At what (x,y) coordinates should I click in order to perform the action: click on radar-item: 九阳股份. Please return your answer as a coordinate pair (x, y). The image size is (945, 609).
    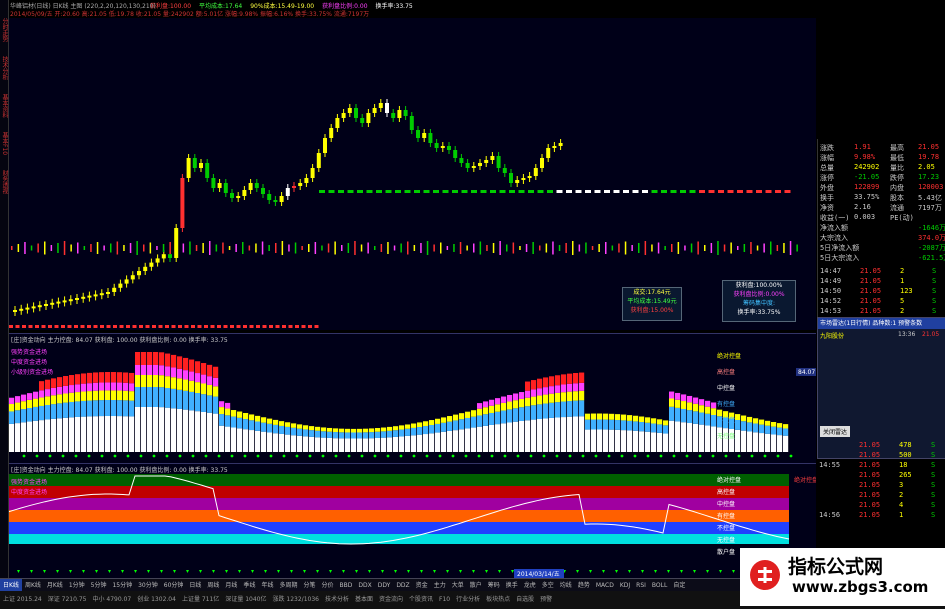
    Looking at the image, I should click on (832, 335).